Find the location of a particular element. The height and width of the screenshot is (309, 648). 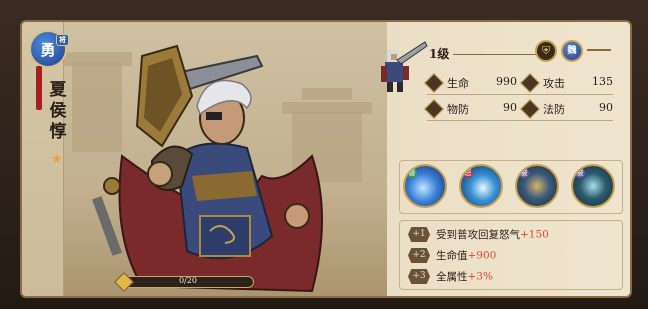

magic-shield-icon is located at coordinates (530, 109).